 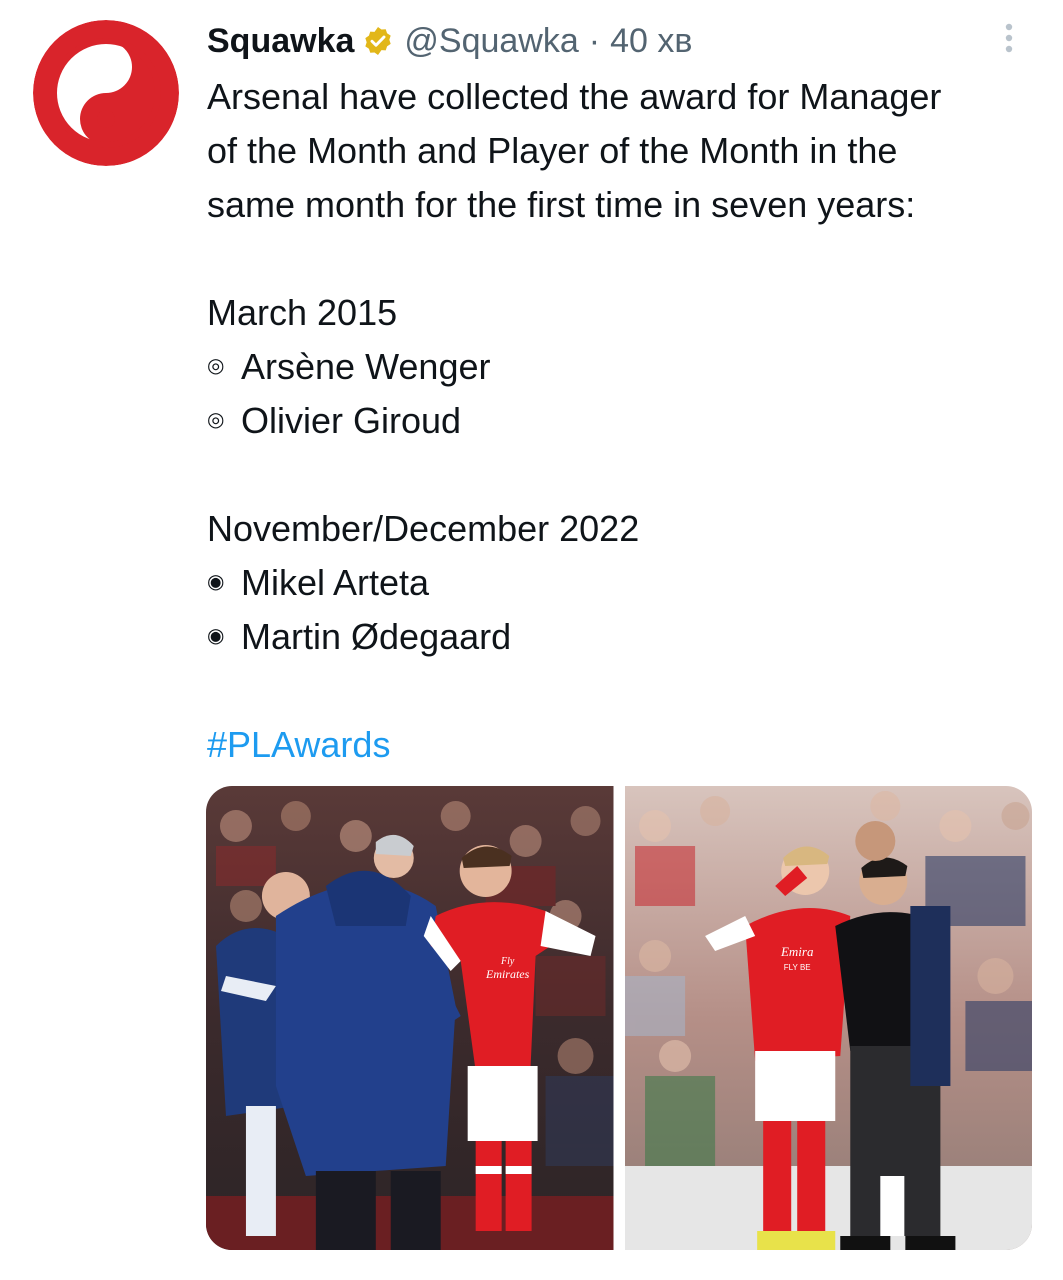 What do you see at coordinates (423, 528) in the screenshot?
I see `section-heading: November/December 2022` at bounding box center [423, 528].